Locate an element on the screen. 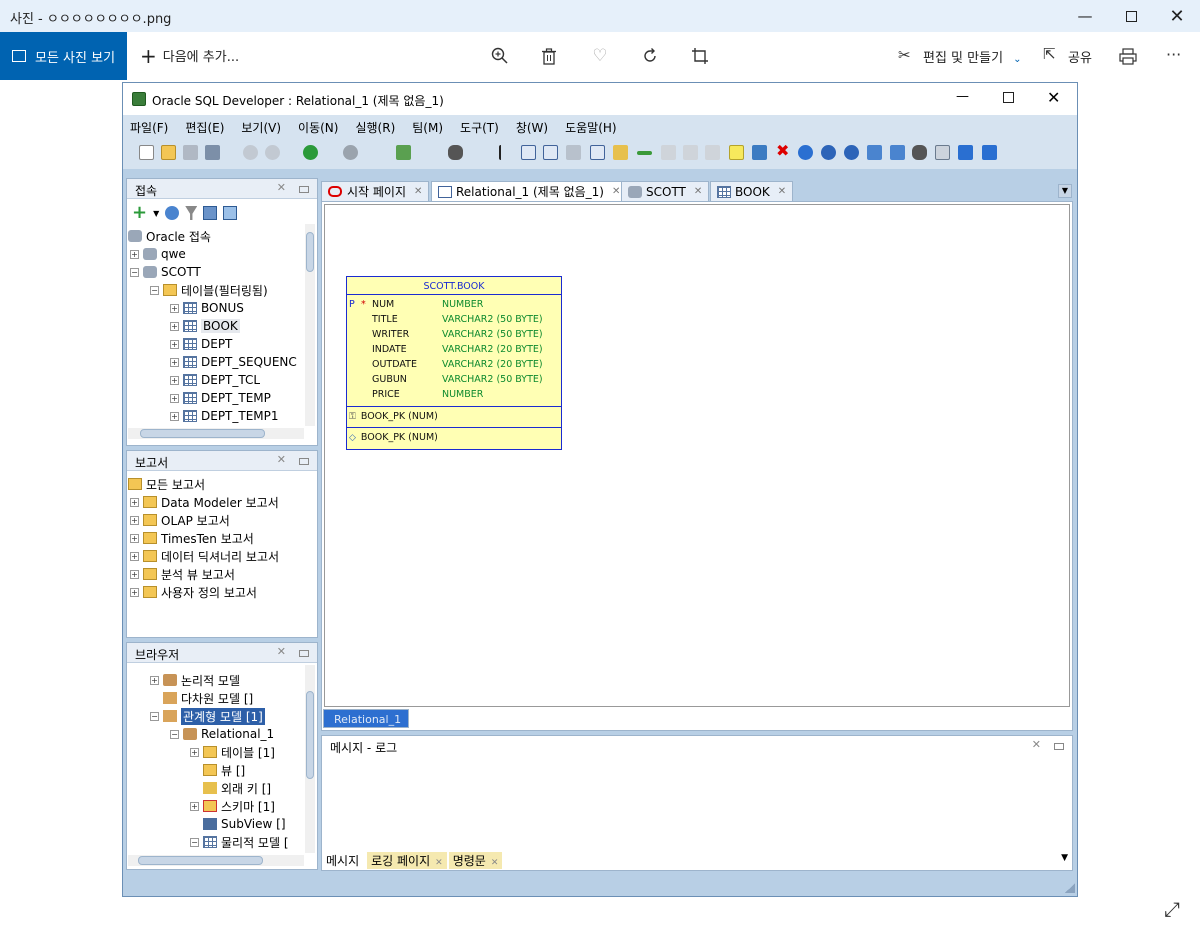 The image size is (1200, 932). close-button: ✕ is located at coordinates (1177, 16).